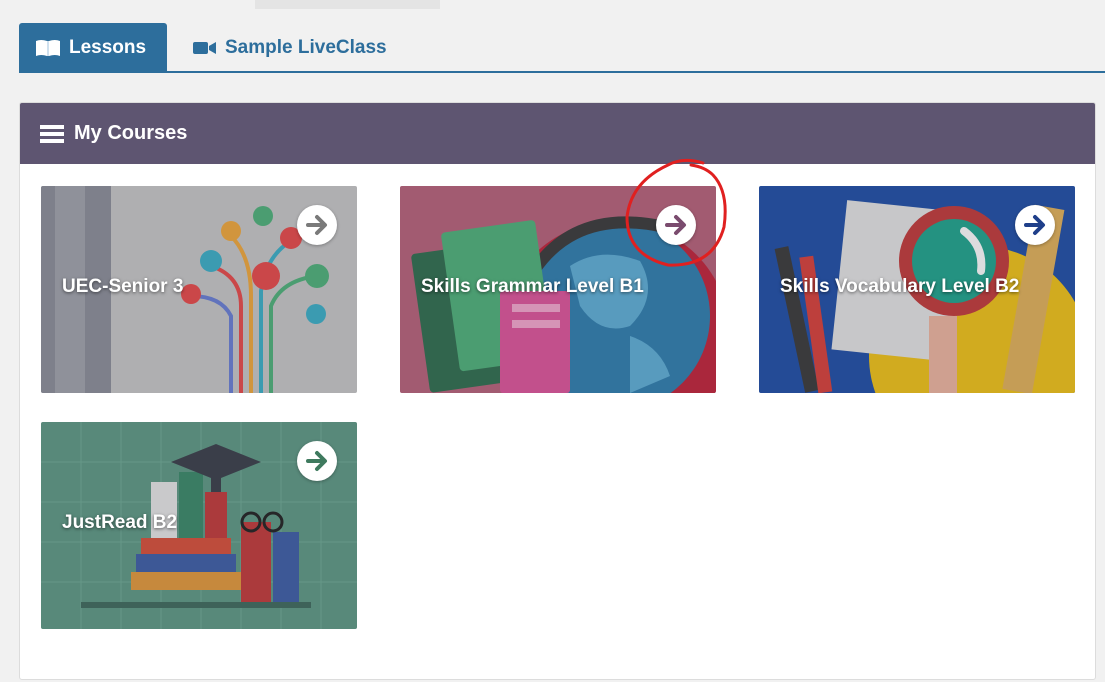 The image size is (1105, 682). What do you see at coordinates (532, 286) in the screenshot?
I see `course-title: Skills Grammar Level B1` at bounding box center [532, 286].